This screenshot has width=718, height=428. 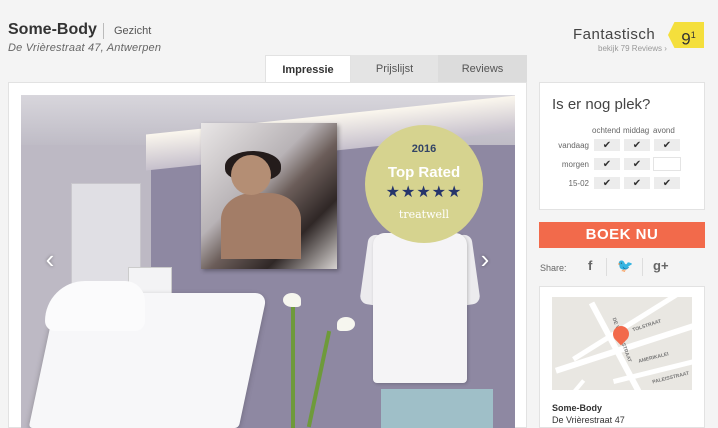 What do you see at coordinates (606, 130) in the screenshot?
I see `availability-col-ochtend: ochtend` at bounding box center [606, 130].